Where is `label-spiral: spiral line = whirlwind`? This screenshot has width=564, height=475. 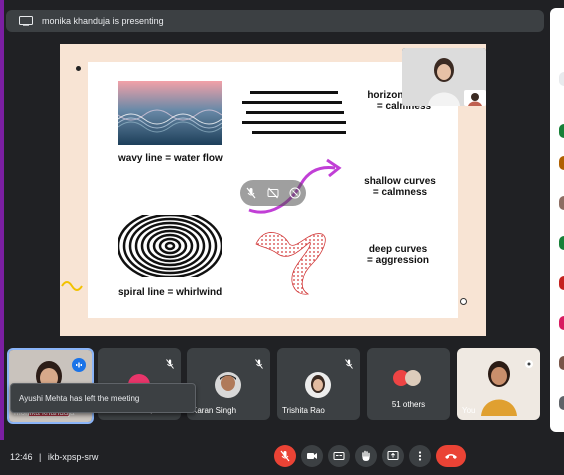 label-spiral: spiral line = whirlwind is located at coordinates (170, 292).